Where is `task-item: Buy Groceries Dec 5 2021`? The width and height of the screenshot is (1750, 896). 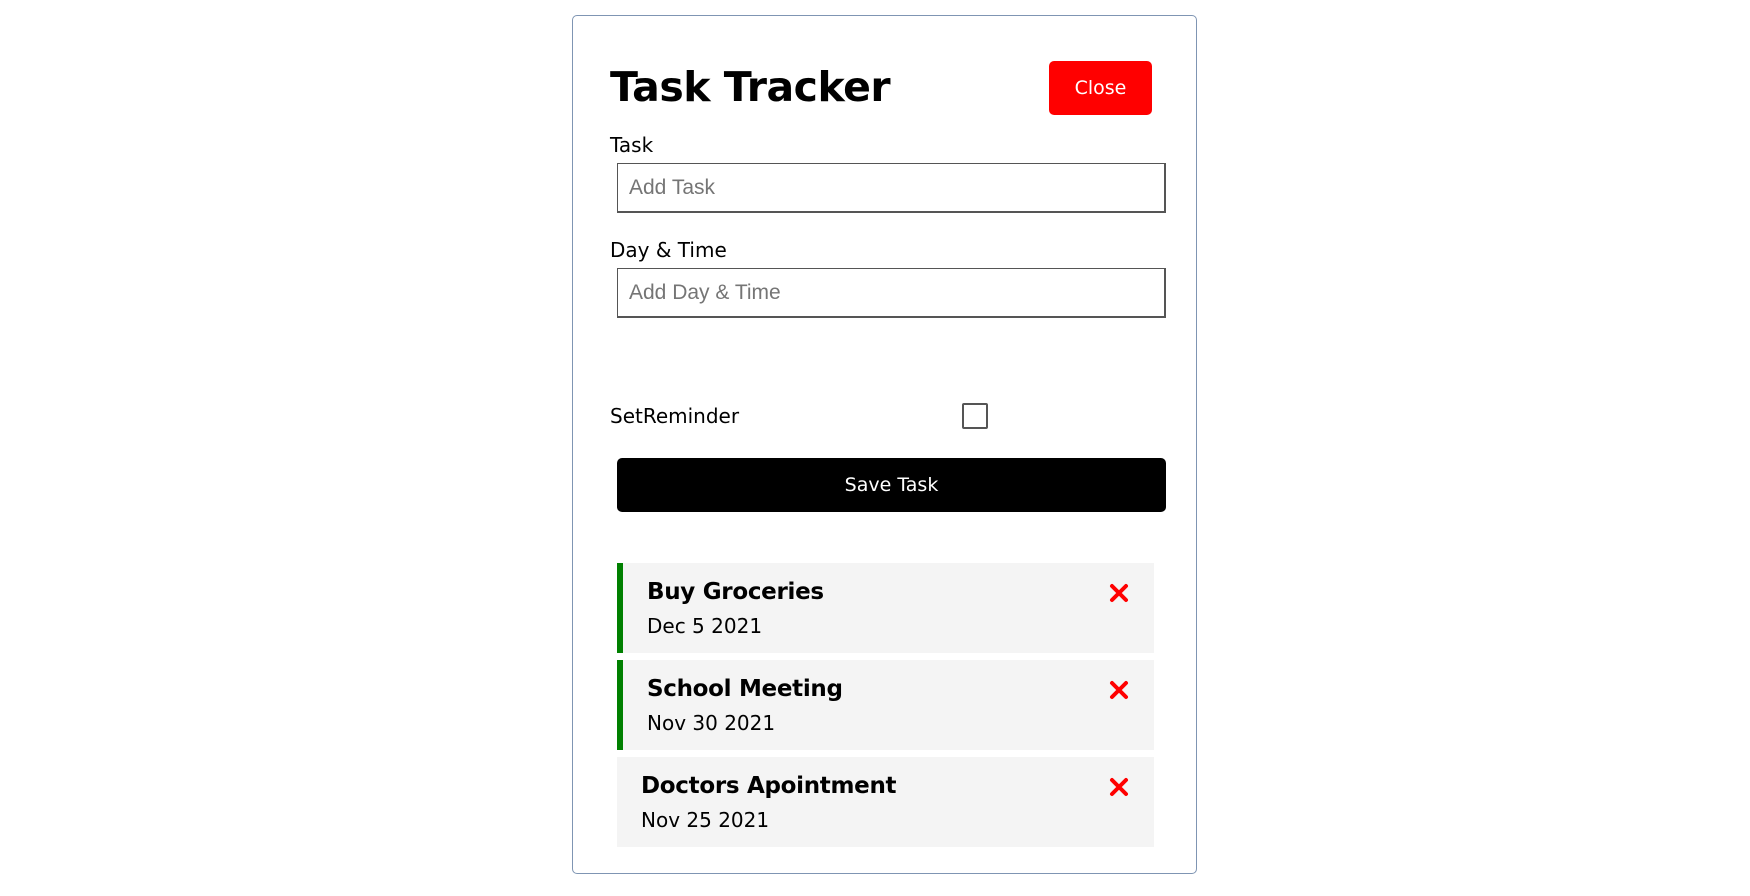 task-item: Buy Groceries Dec 5 2021 is located at coordinates (885, 608).